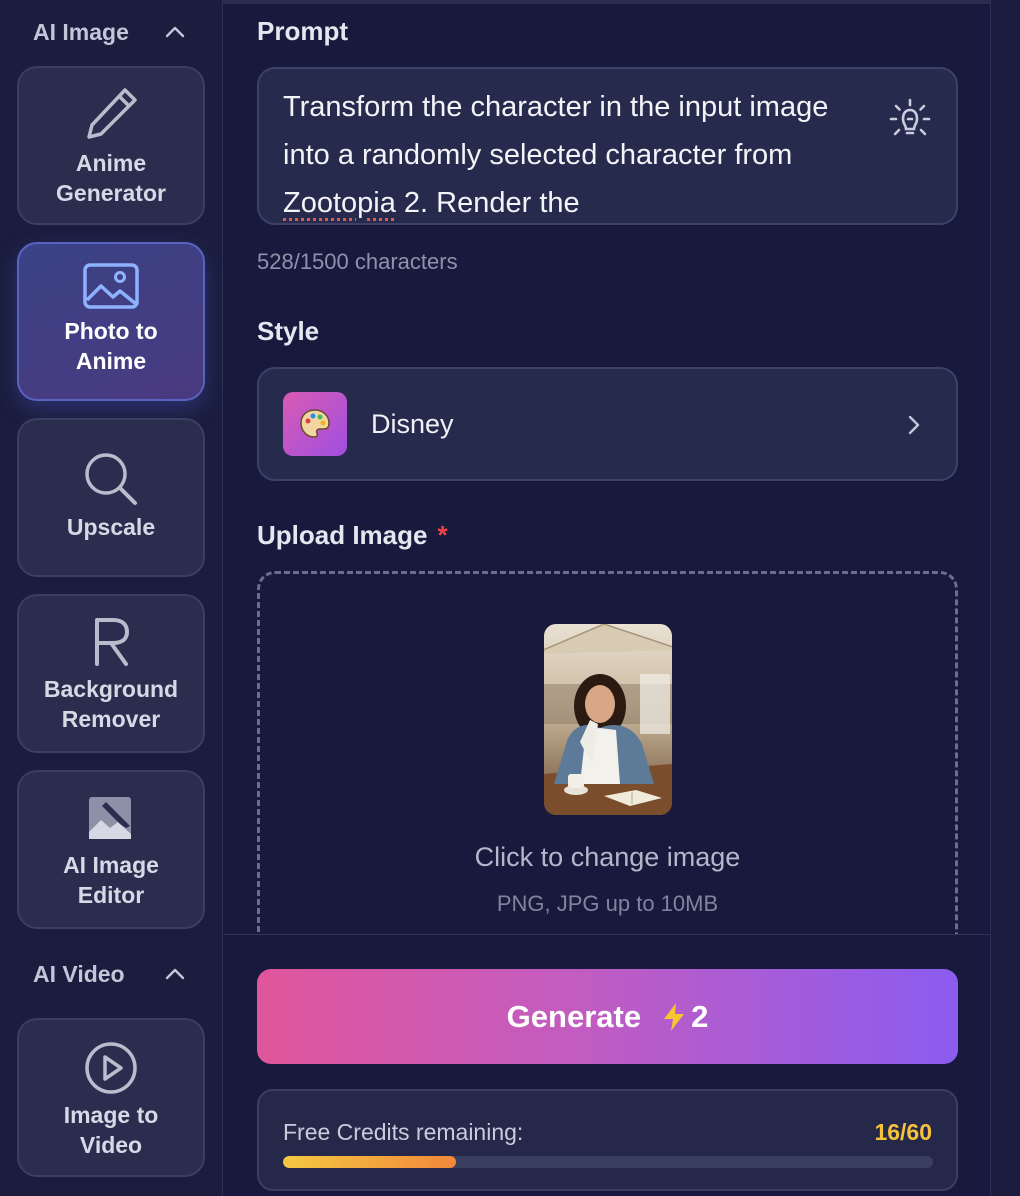 Image resolution: width=1020 pixels, height=1196 pixels. Describe the element at coordinates (574, 1016) in the screenshot. I see `generate-label: Generate` at that location.